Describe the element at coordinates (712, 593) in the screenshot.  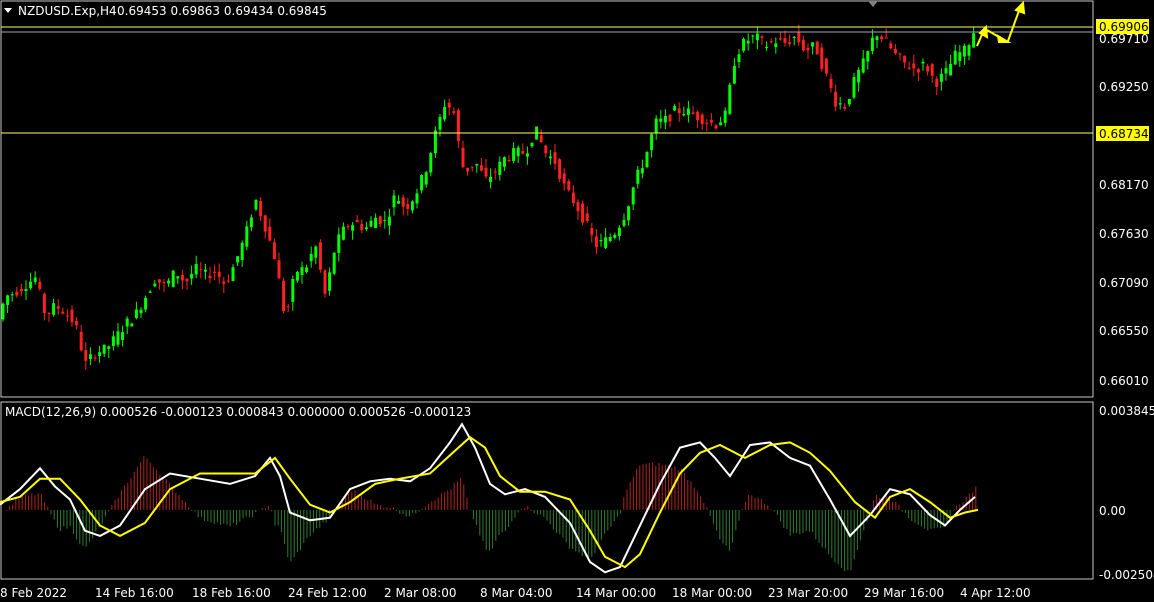
I see `time-label: 18 Mar 00:00` at that location.